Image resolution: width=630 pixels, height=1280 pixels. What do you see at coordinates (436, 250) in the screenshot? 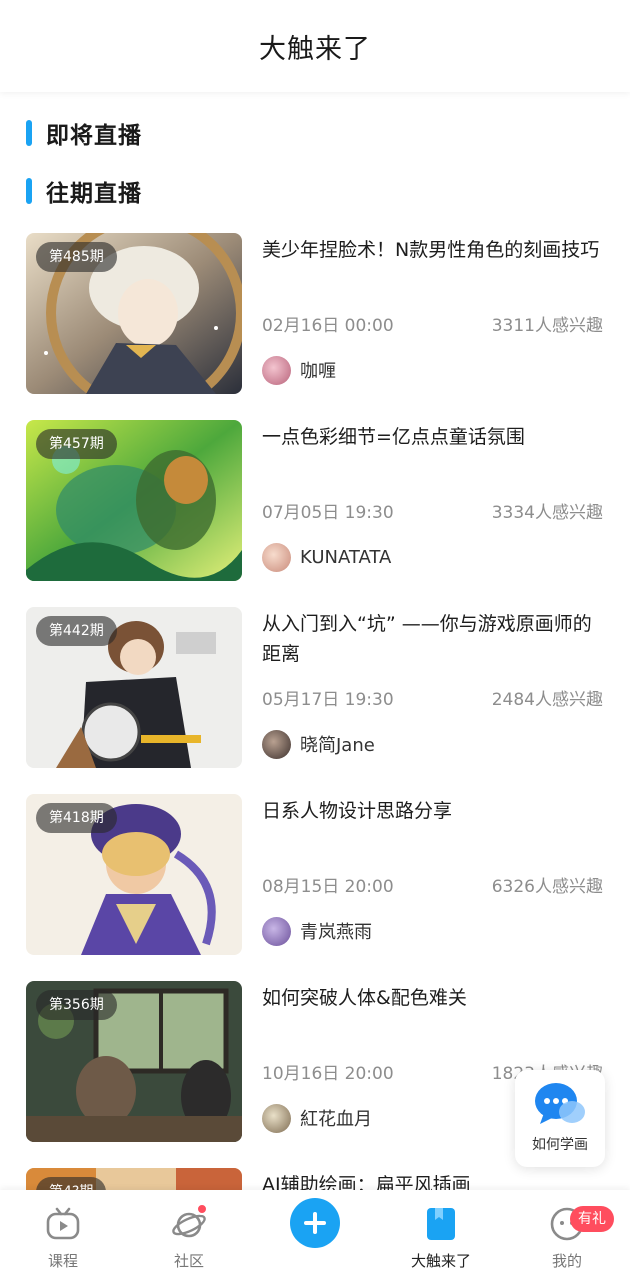
I see `live-title: 美少年捏脸术！N款男性角色的刻画技巧` at bounding box center [436, 250].